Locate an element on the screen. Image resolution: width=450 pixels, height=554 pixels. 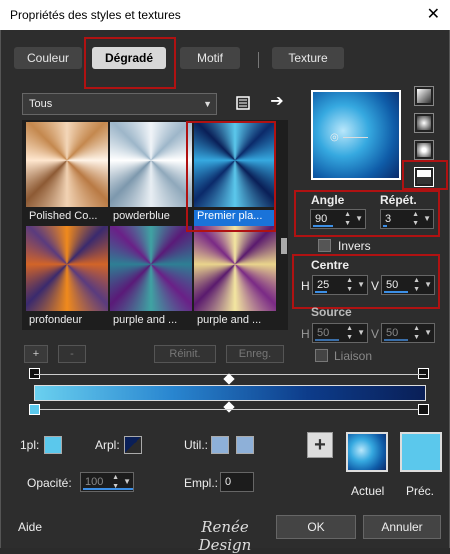
reset-button: Réinit. is located at coordinates (185, 354).